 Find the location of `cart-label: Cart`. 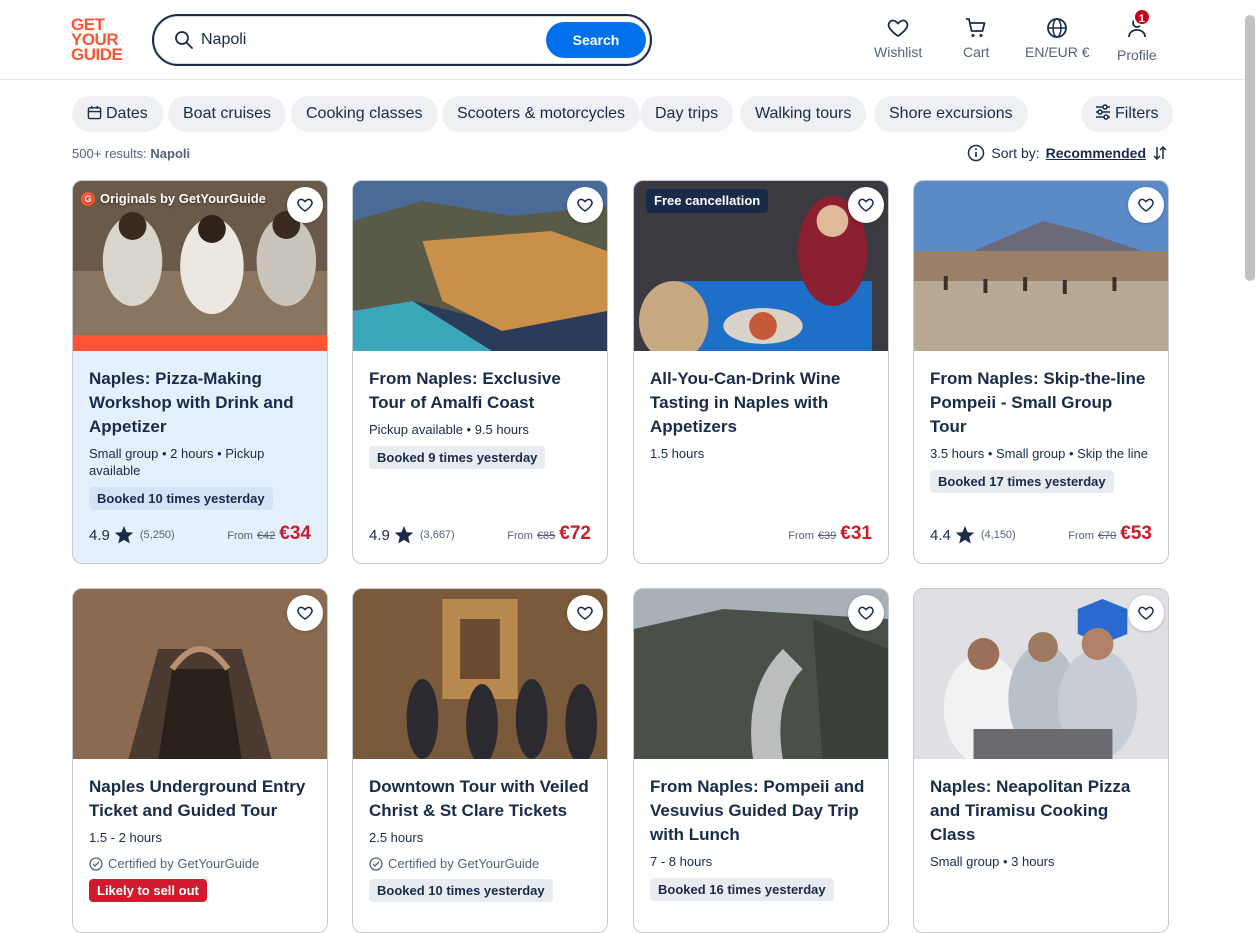

cart-label: Cart is located at coordinates (976, 52).